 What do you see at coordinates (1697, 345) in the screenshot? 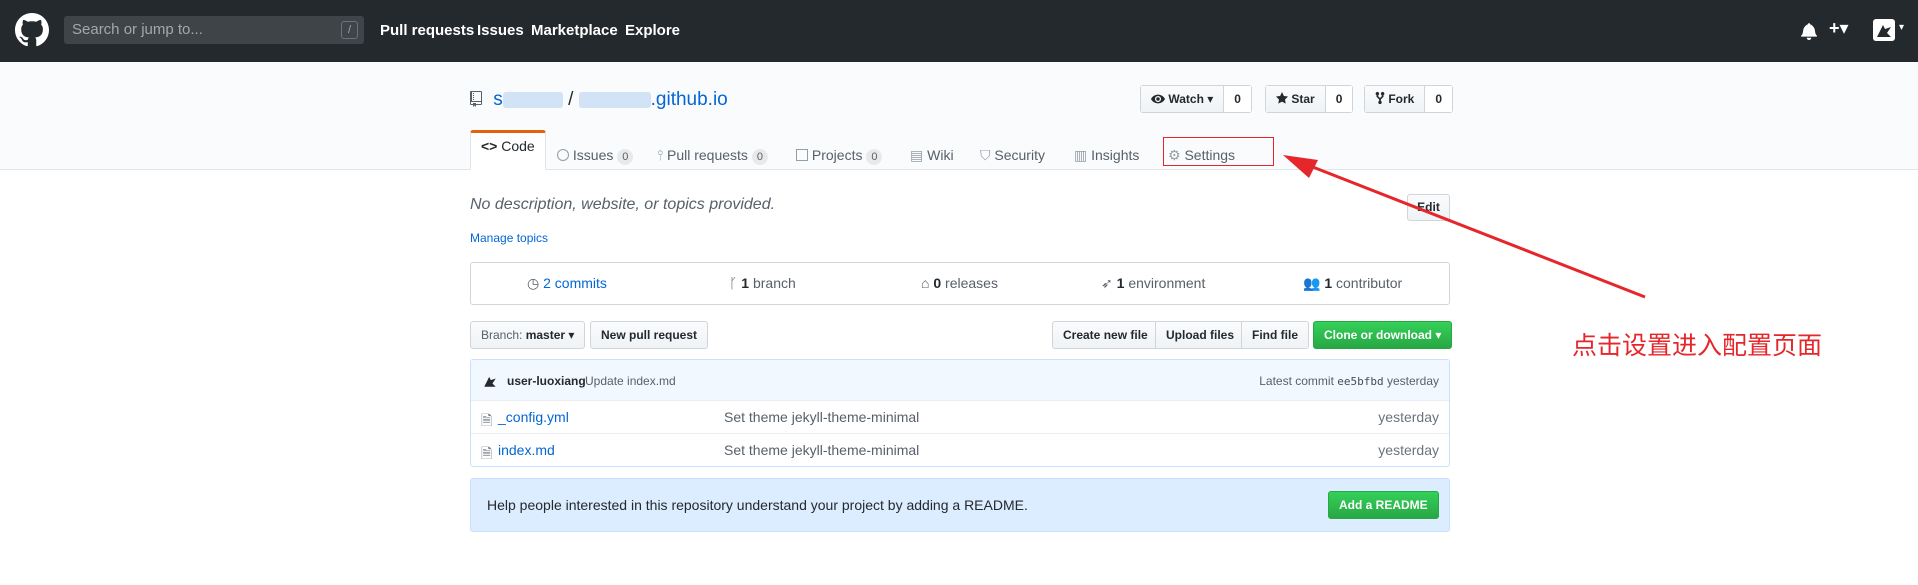
I see `annotation-text: 点击设置进入配置页面` at bounding box center [1697, 345].